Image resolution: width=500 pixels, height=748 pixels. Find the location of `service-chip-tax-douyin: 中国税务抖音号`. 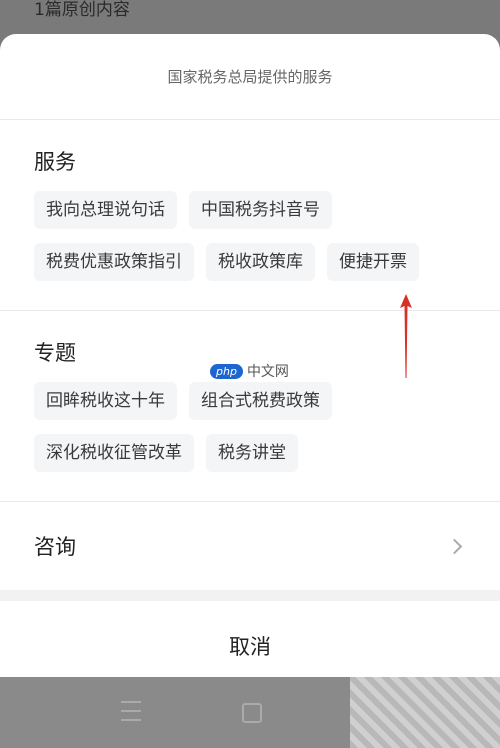

service-chip-tax-douyin: 中国税务抖音号 is located at coordinates (260, 210).